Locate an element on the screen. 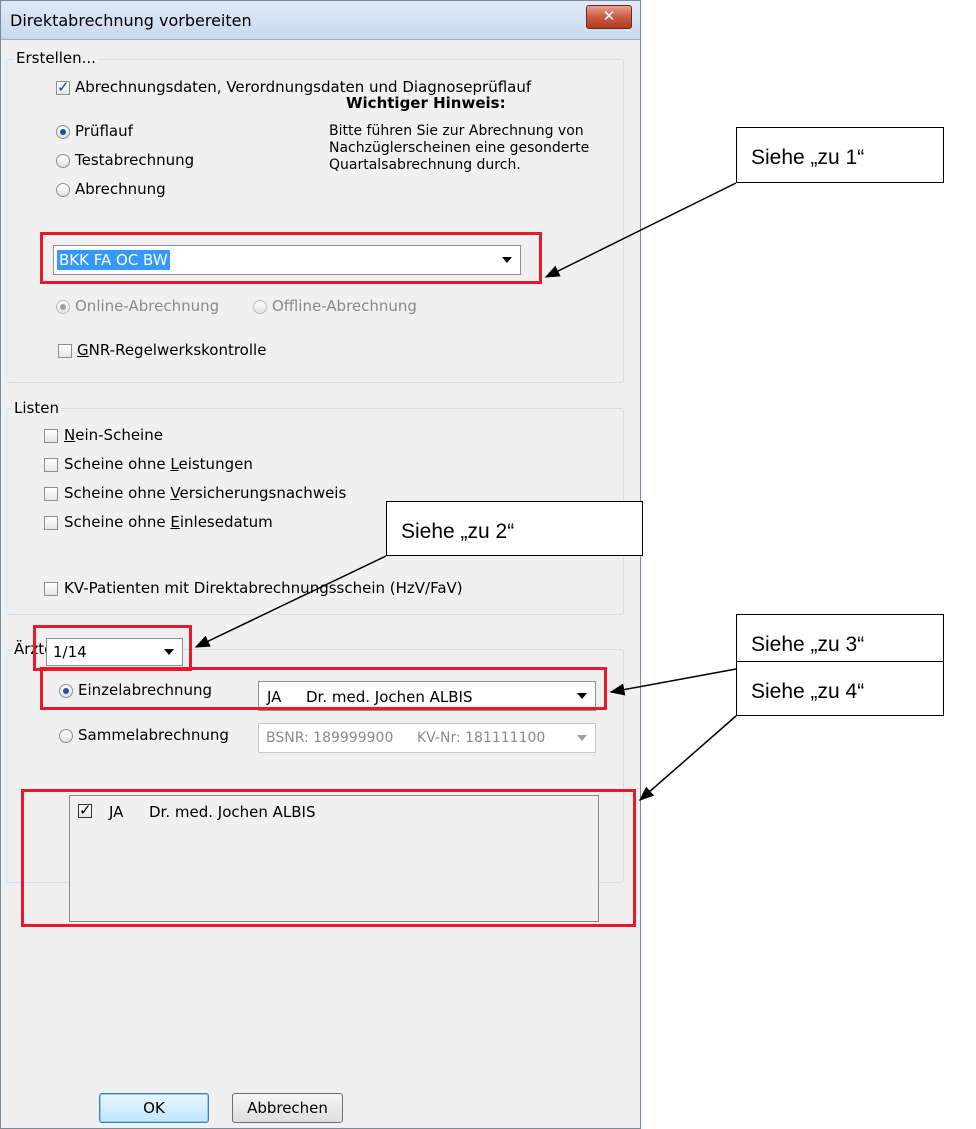  callout-3-text: Siehe „zu 3“ is located at coordinates (808, 644).